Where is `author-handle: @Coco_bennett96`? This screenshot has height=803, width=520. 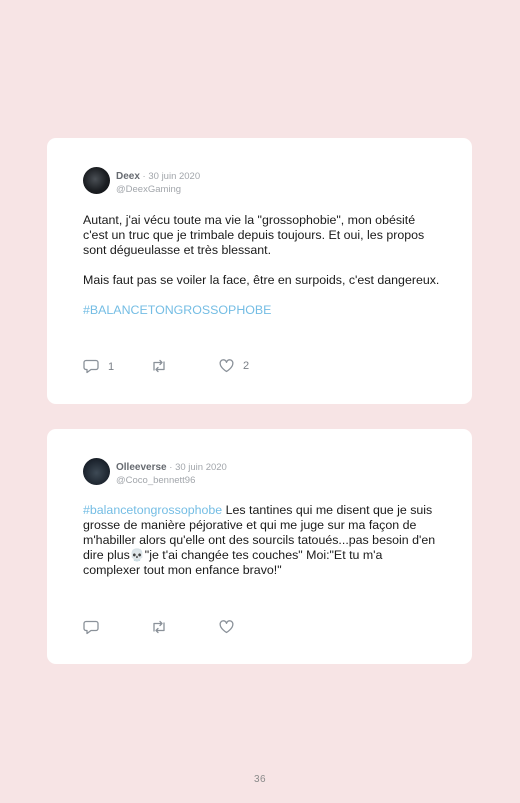
author-handle: @Coco_bennett96 is located at coordinates (171, 480).